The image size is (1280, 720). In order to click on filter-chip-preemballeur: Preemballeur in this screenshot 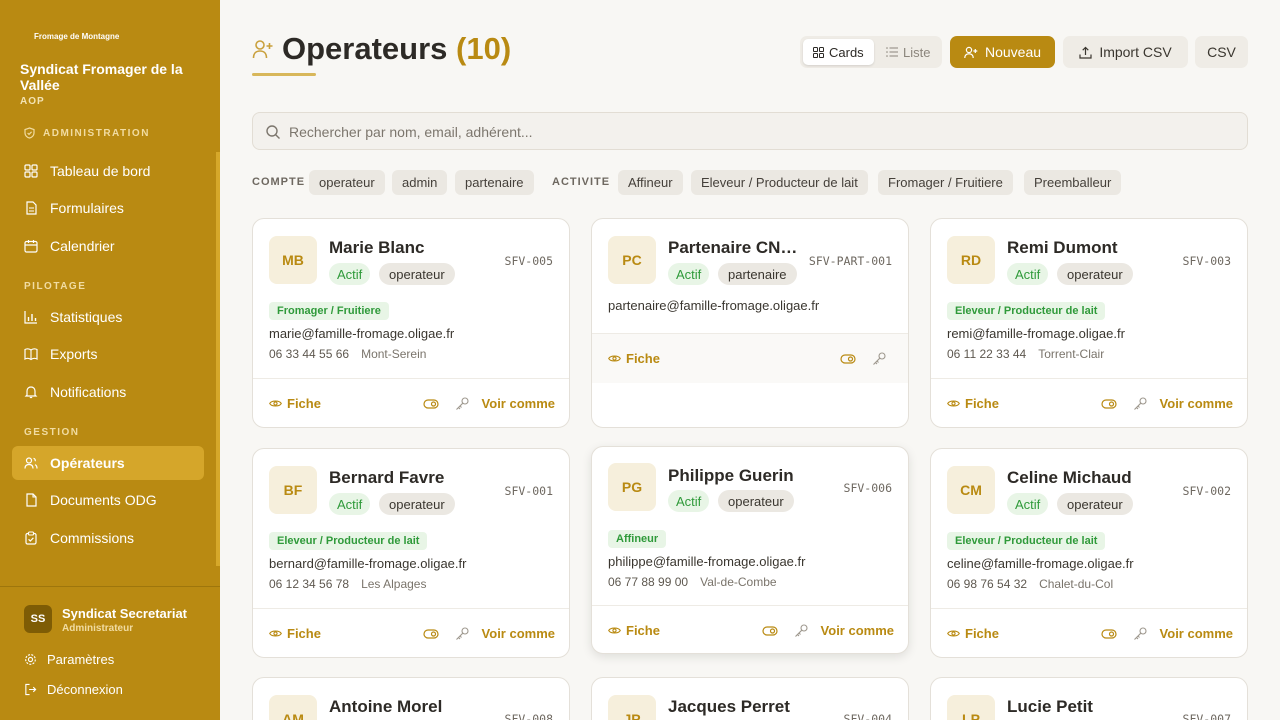, I will do `click(1073, 182)`.